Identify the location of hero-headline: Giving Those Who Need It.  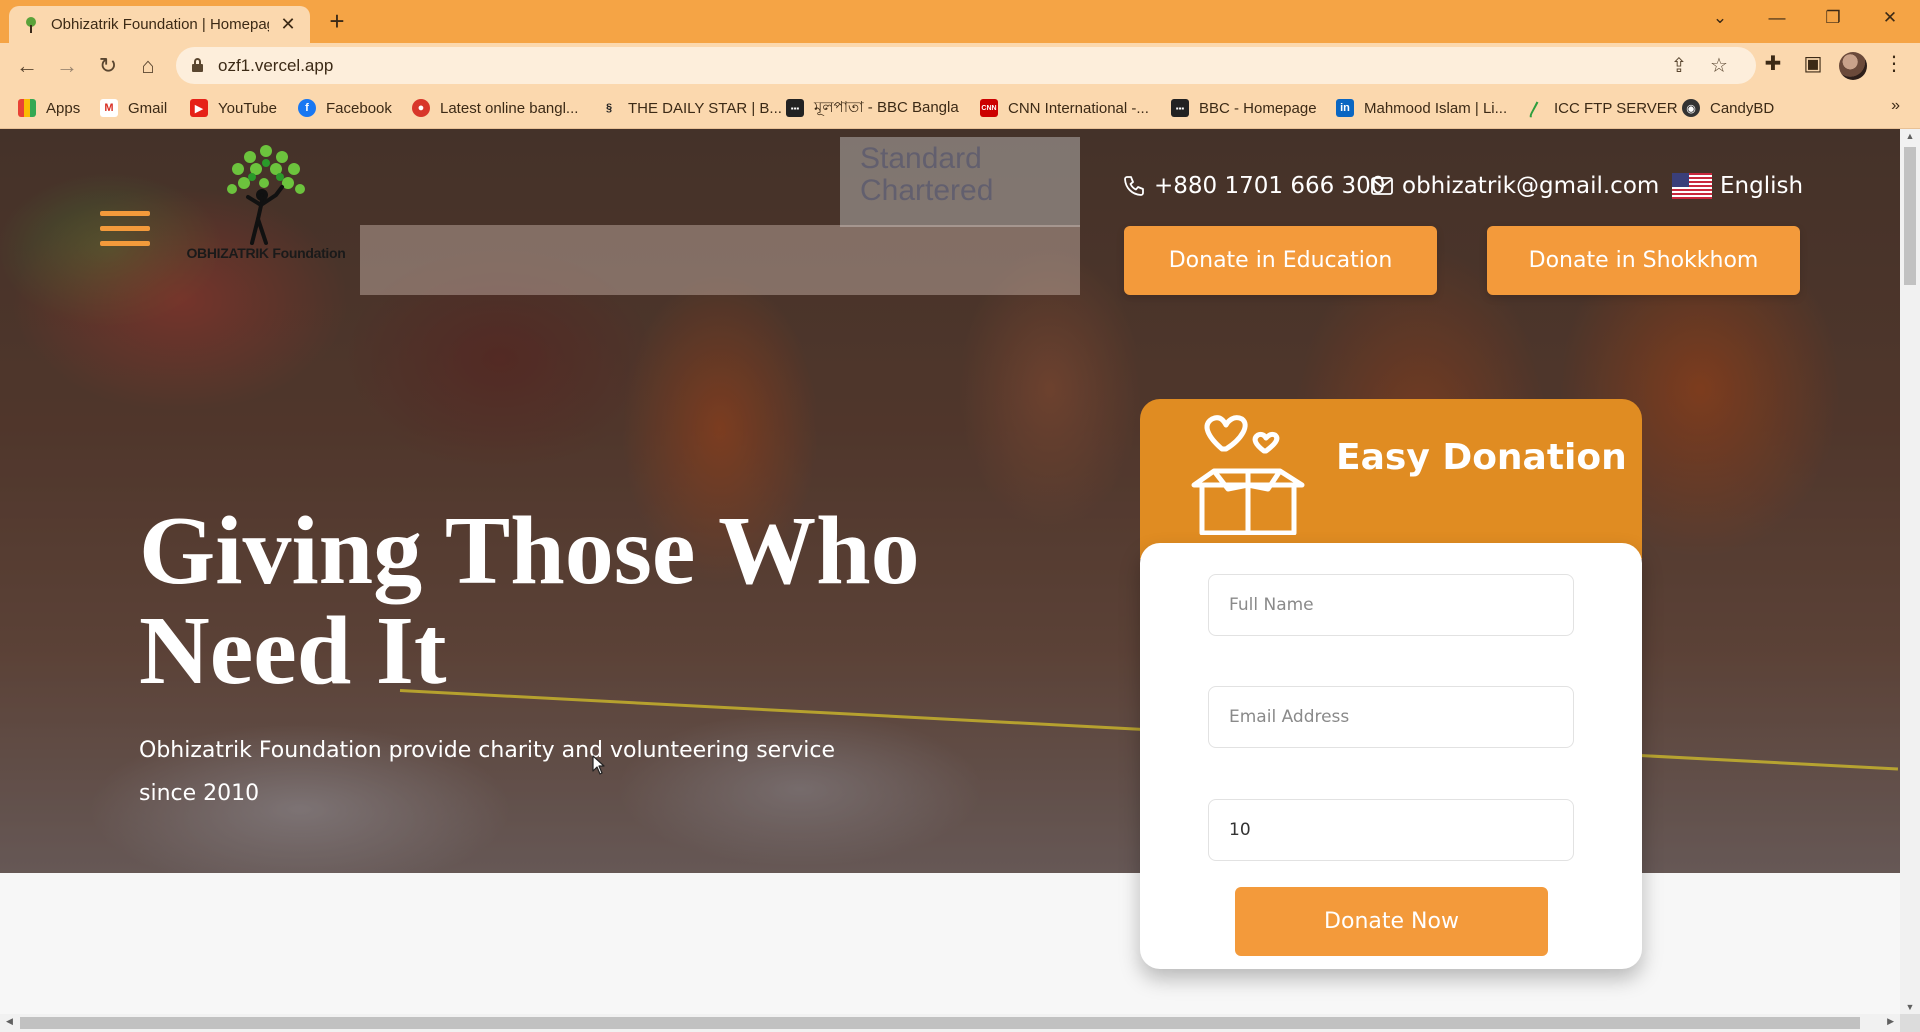
(529, 601).